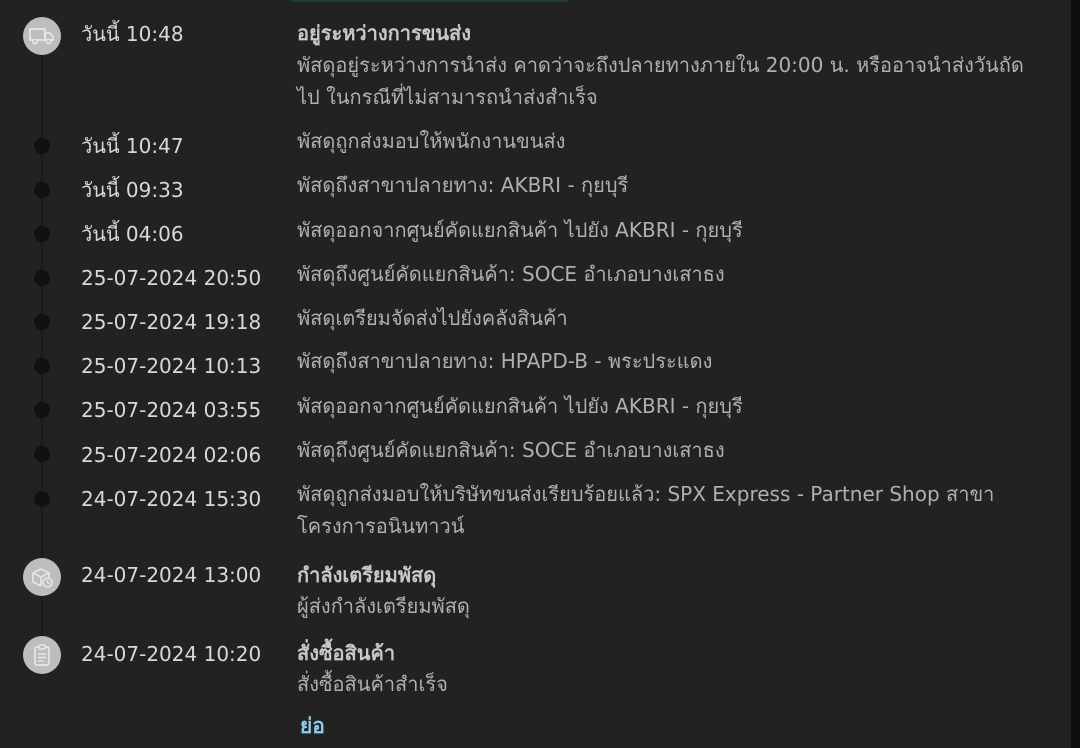 The height and width of the screenshot is (748, 1080). Describe the element at coordinates (383, 606) in the screenshot. I see `event-description: ผู้ส่งกำลังเตรียมพัสดุ` at that location.